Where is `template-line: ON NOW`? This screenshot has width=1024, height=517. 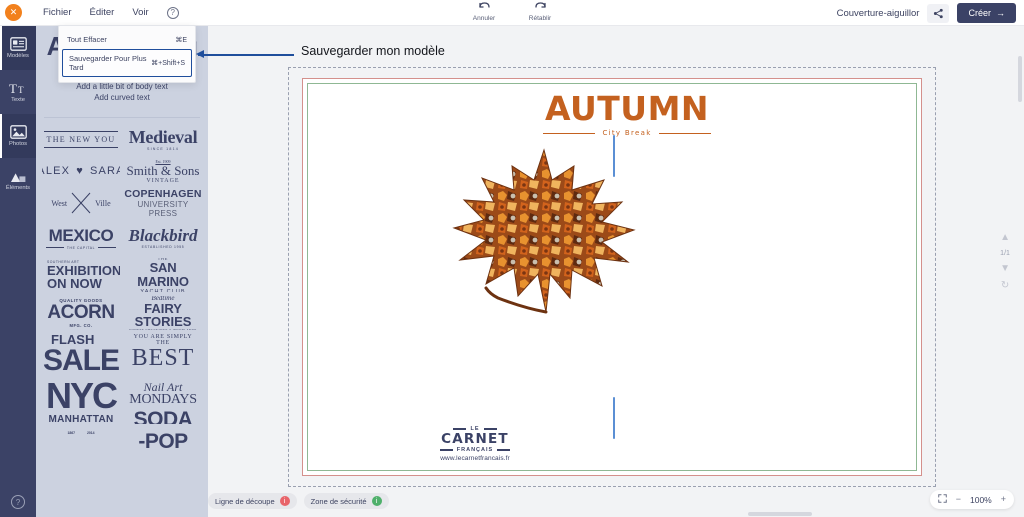
template-line: ON NOW is located at coordinates (74, 283).